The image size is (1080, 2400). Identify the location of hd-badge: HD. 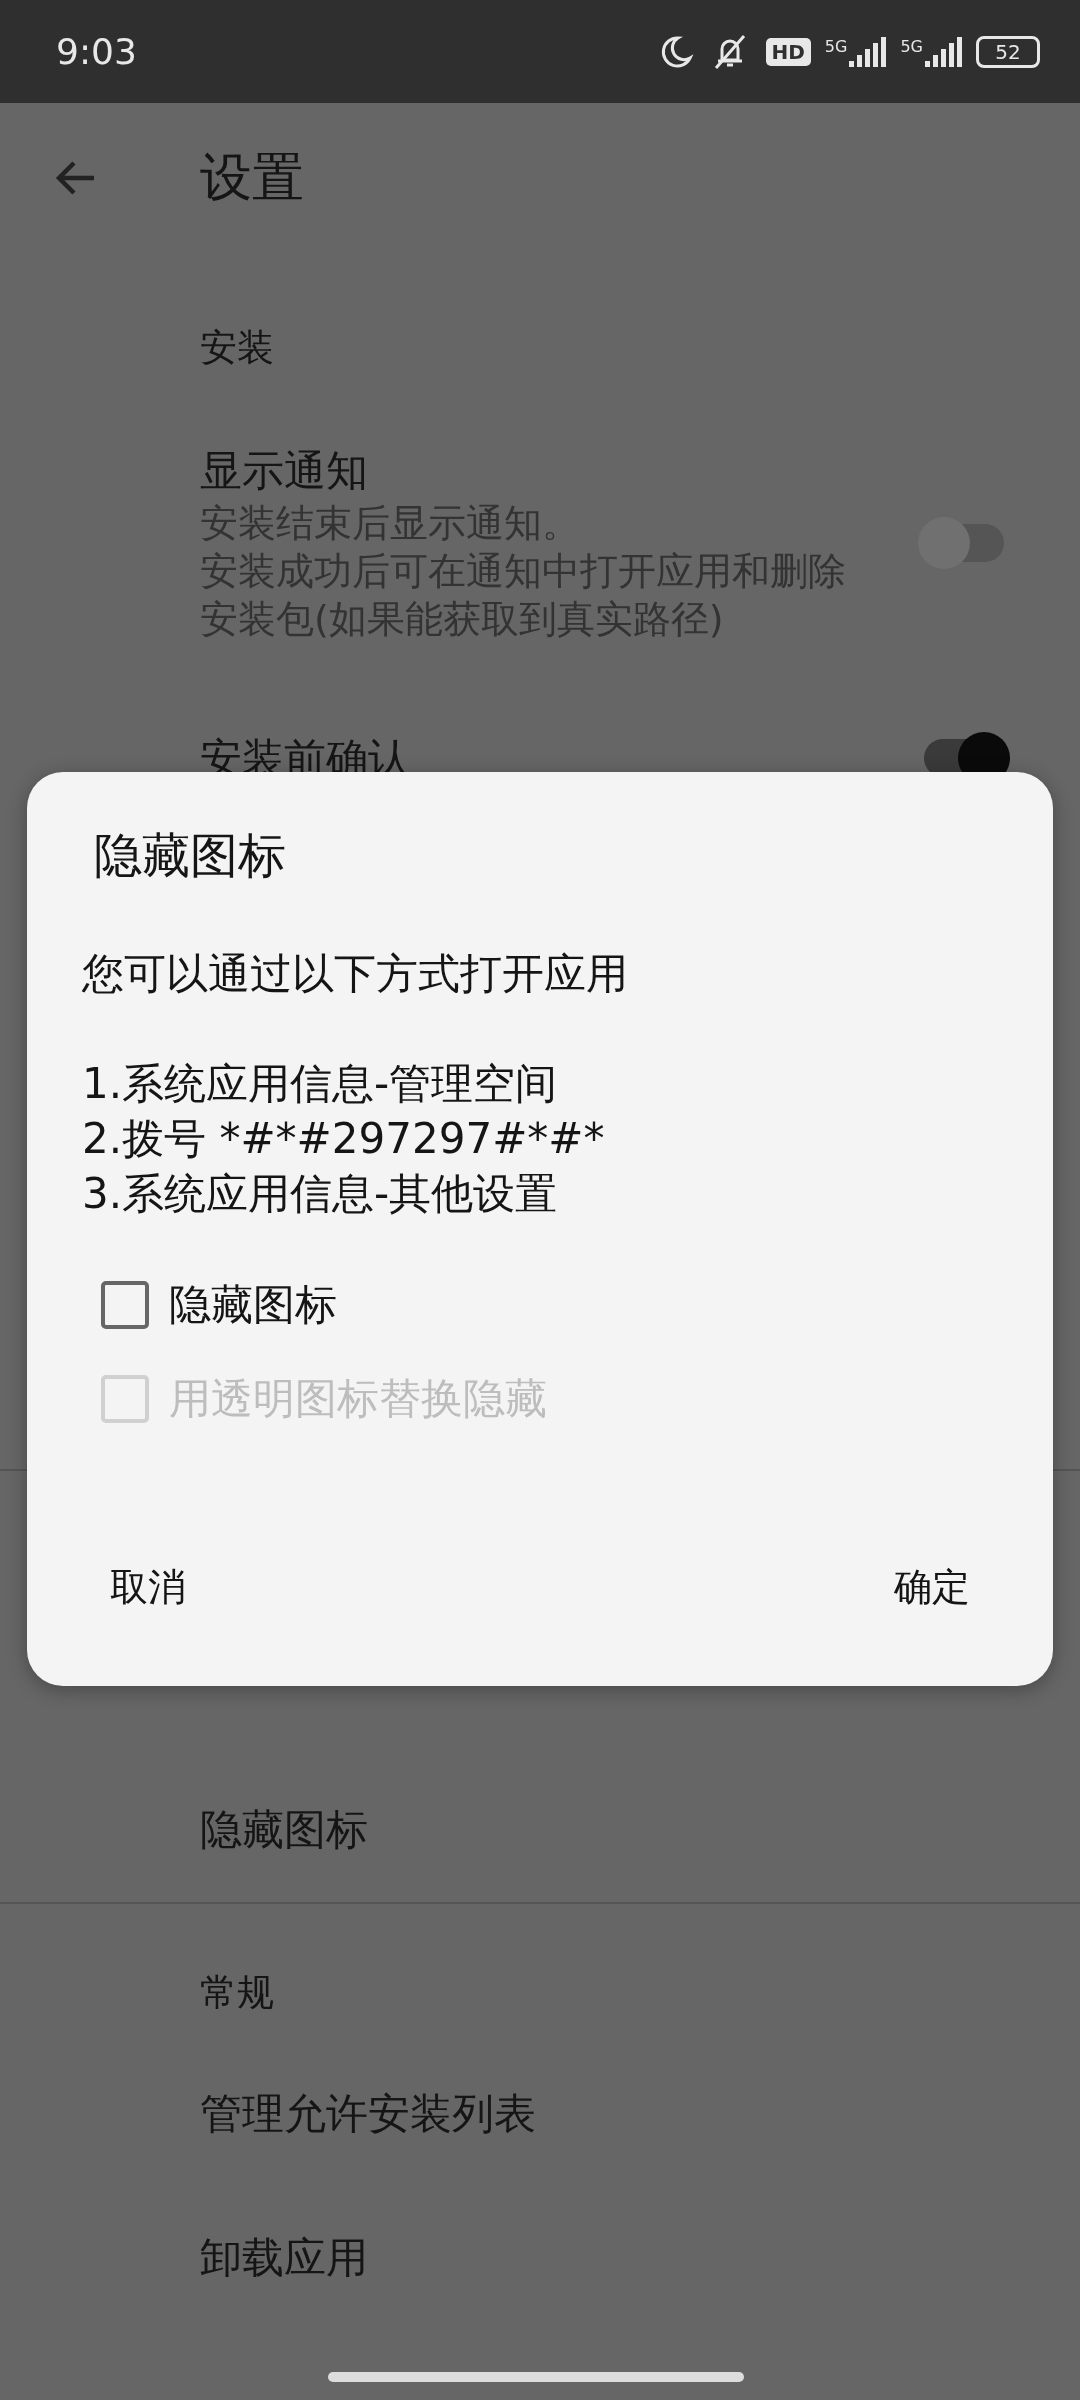
(788, 51).